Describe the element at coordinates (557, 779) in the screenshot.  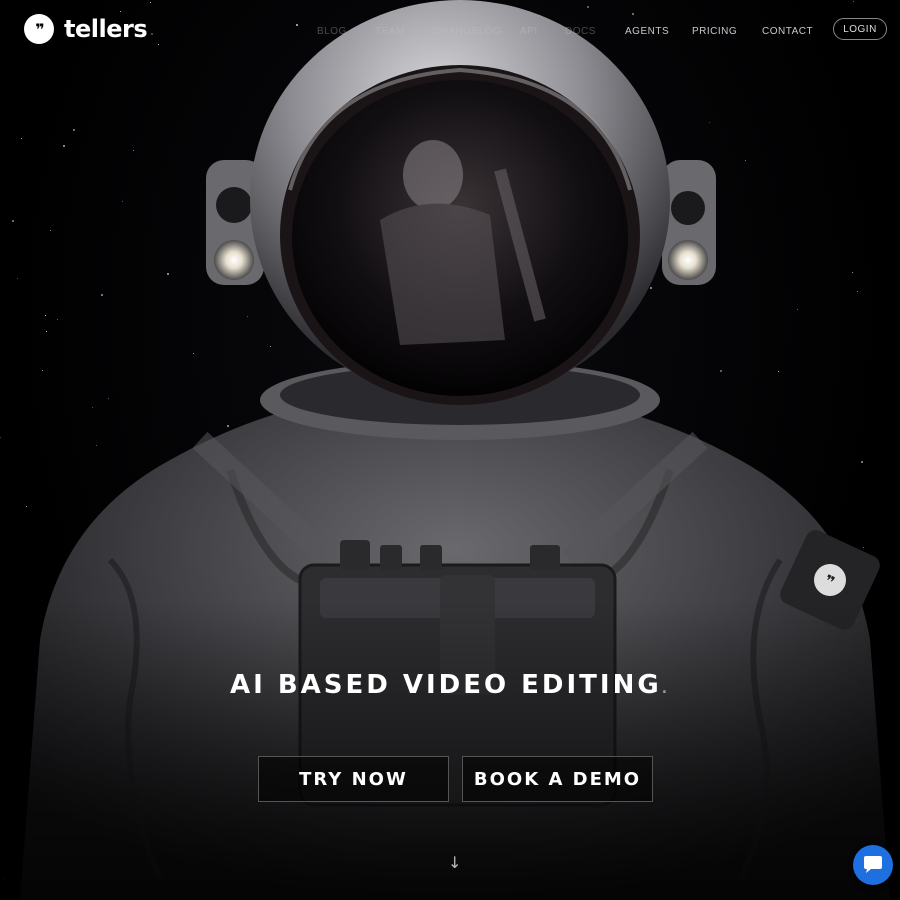
I see `book-demo-button: BOOK A DEMO` at that location.